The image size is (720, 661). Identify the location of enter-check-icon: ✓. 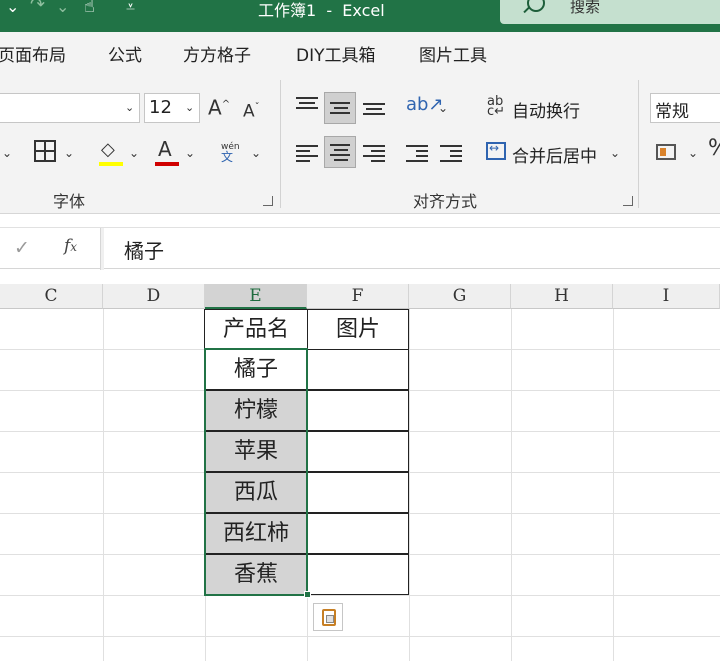
(22, 248).